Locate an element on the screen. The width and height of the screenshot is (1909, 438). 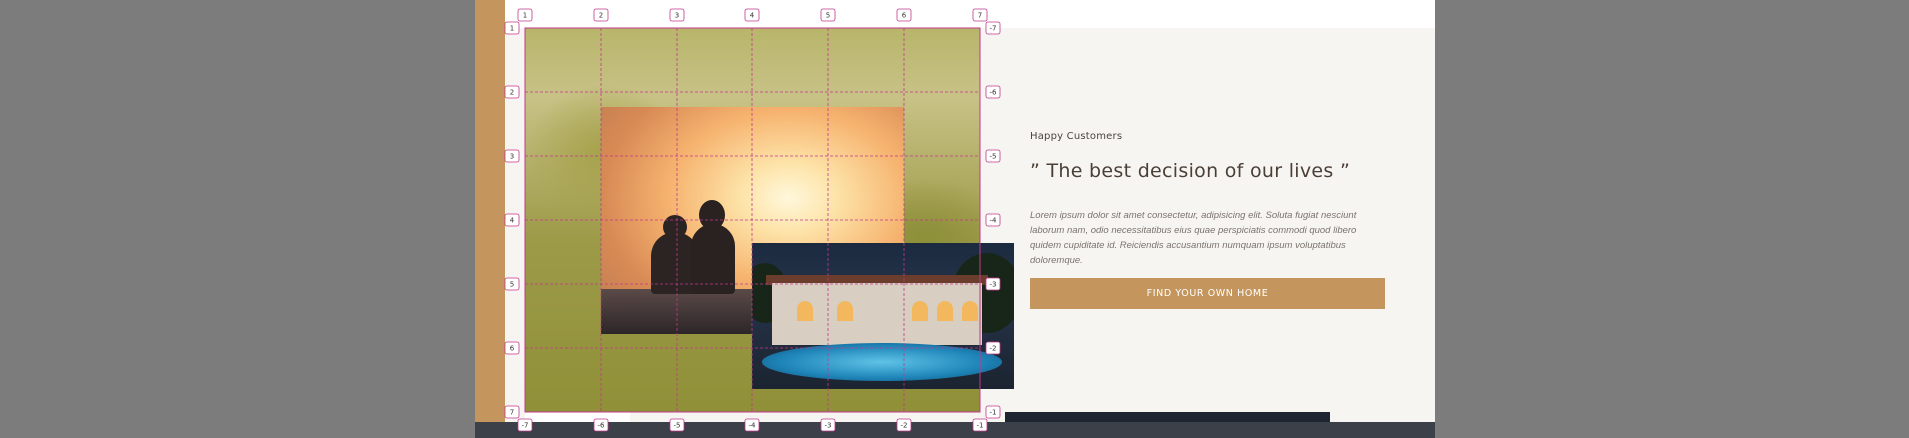
top-strip is located at coordinates (970, 14).